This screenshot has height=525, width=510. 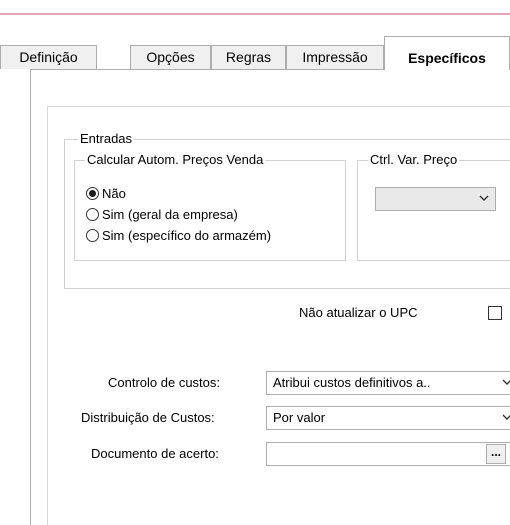 What do you see at coordinates (358, 312) in the screenshot?
I see `upc-label: Não atualizar o UPC` at bounding box center [358, 312].